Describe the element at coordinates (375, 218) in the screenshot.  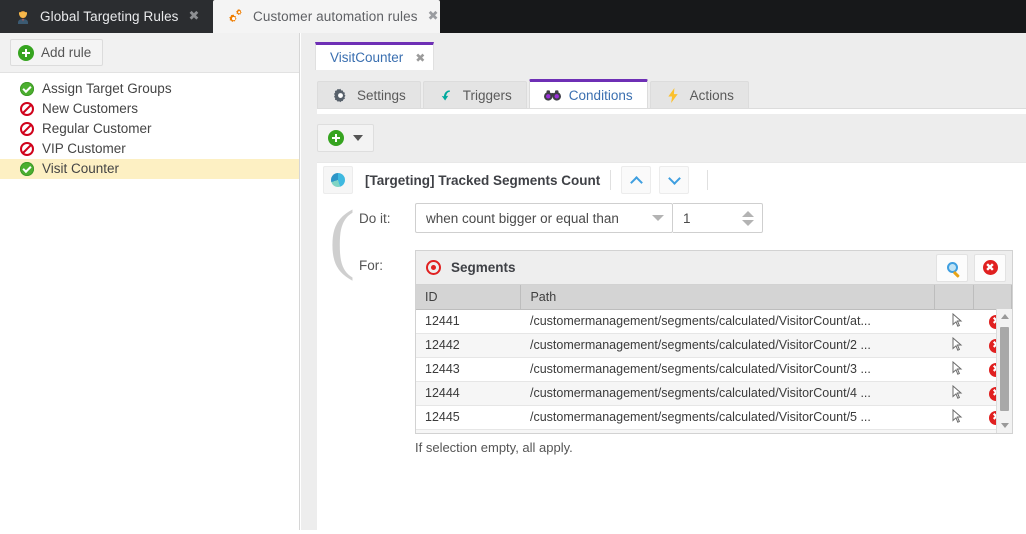
I see `do-it-label: Do it:` at that location.